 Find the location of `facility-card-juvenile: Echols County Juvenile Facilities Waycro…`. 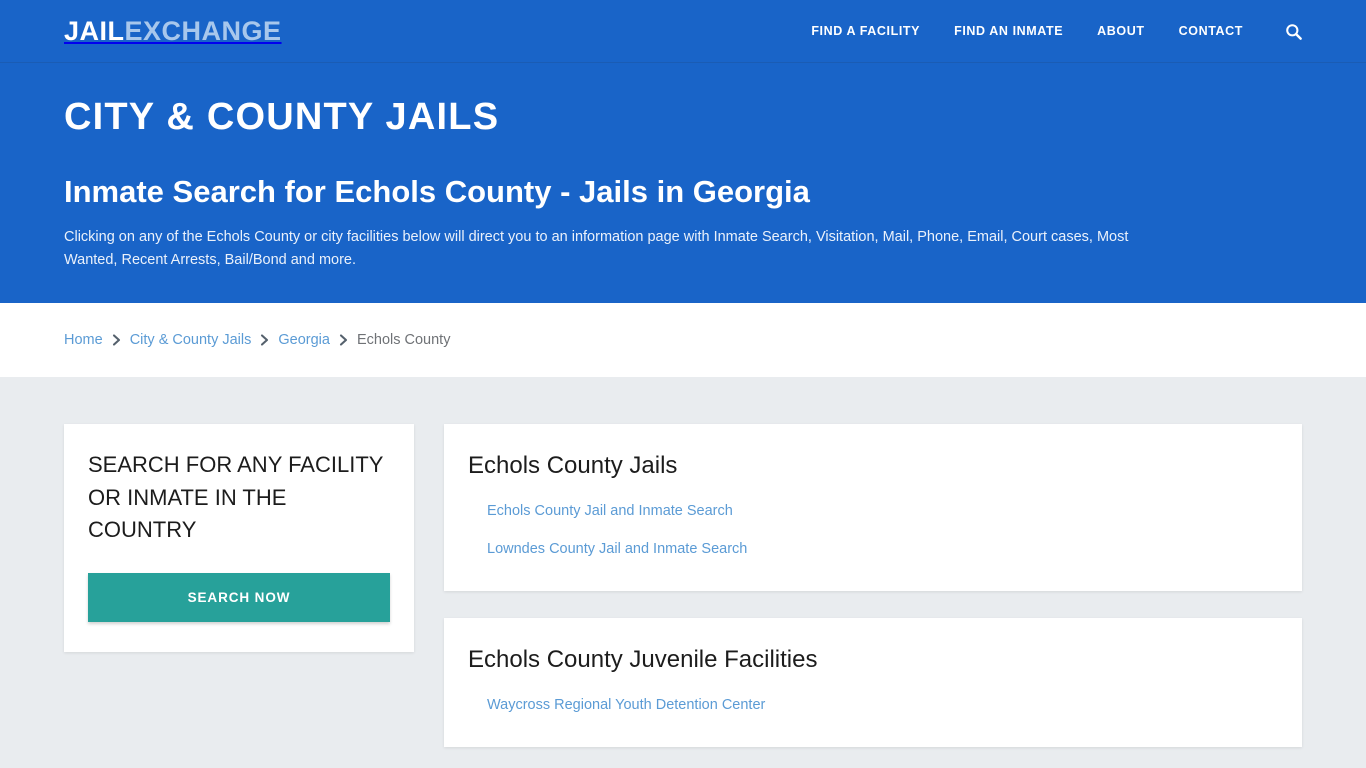

facility-card-juvenile: Echols County Juvenile Facilities Waycro… is located at coordinates (873, 682).